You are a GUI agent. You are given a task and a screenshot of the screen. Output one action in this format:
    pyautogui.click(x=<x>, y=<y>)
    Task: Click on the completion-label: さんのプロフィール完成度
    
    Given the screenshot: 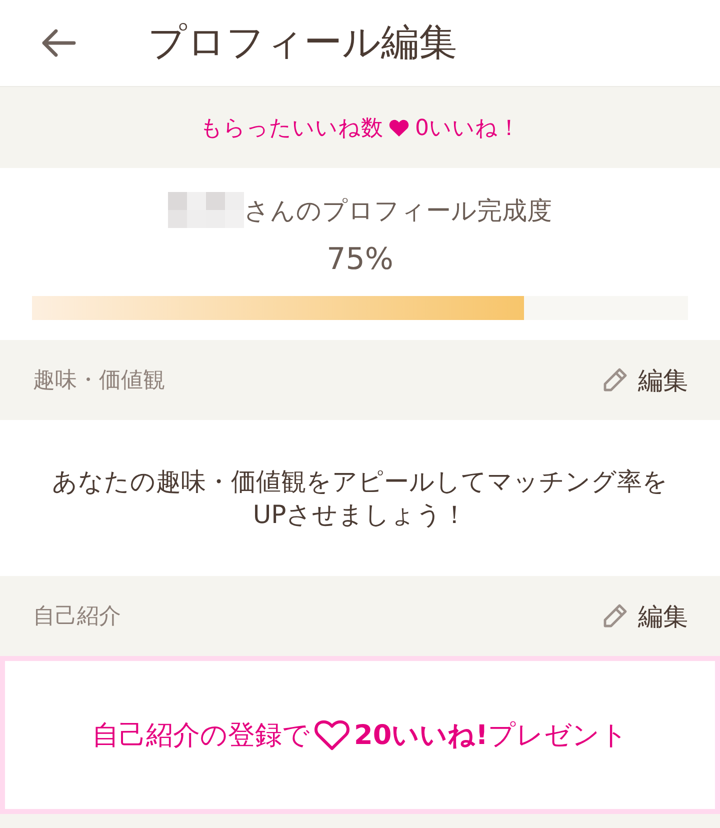 What is the action you would take?
    pyautogui.click(x=398, y=210)
    